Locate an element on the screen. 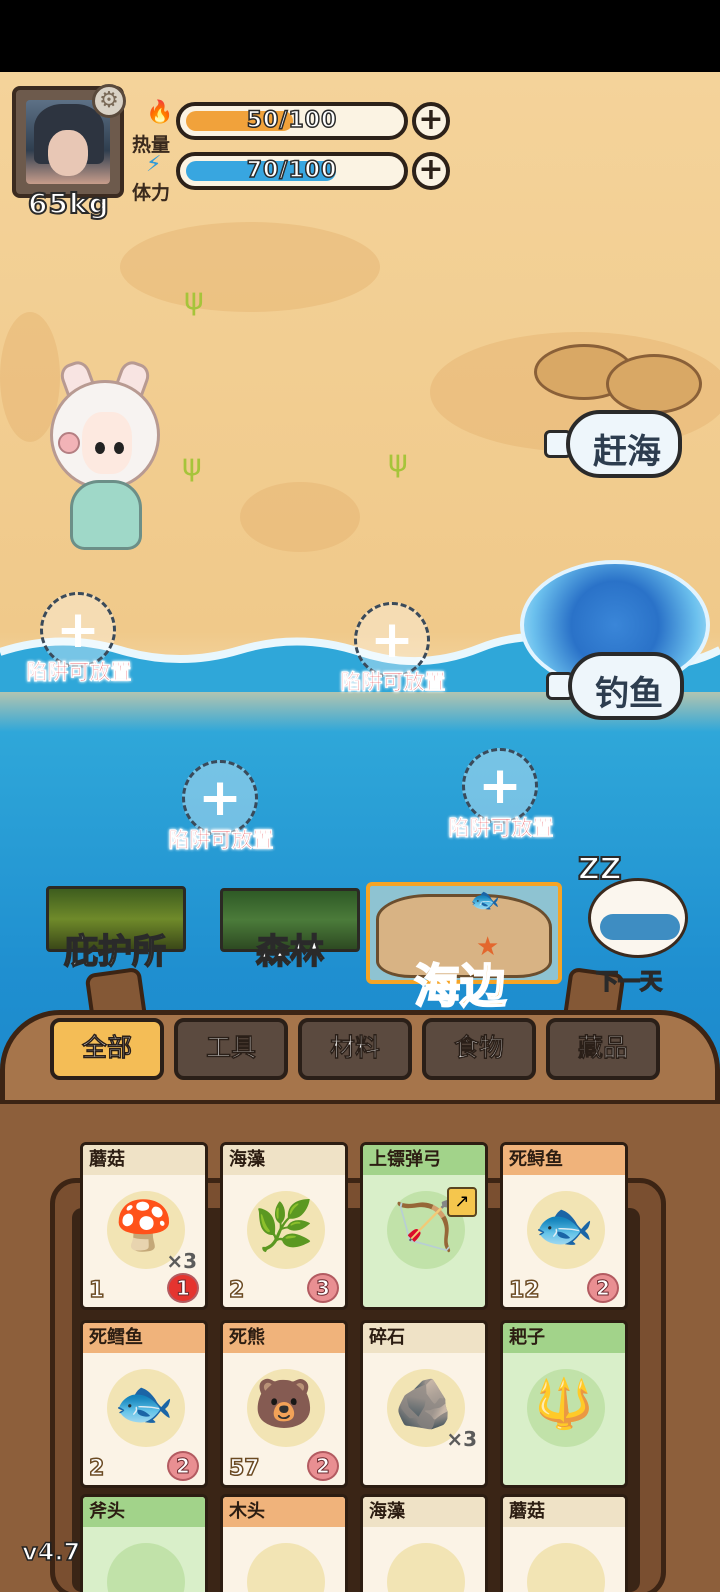  shelter-label: 庇护所 is located at coordinates (115, 952).